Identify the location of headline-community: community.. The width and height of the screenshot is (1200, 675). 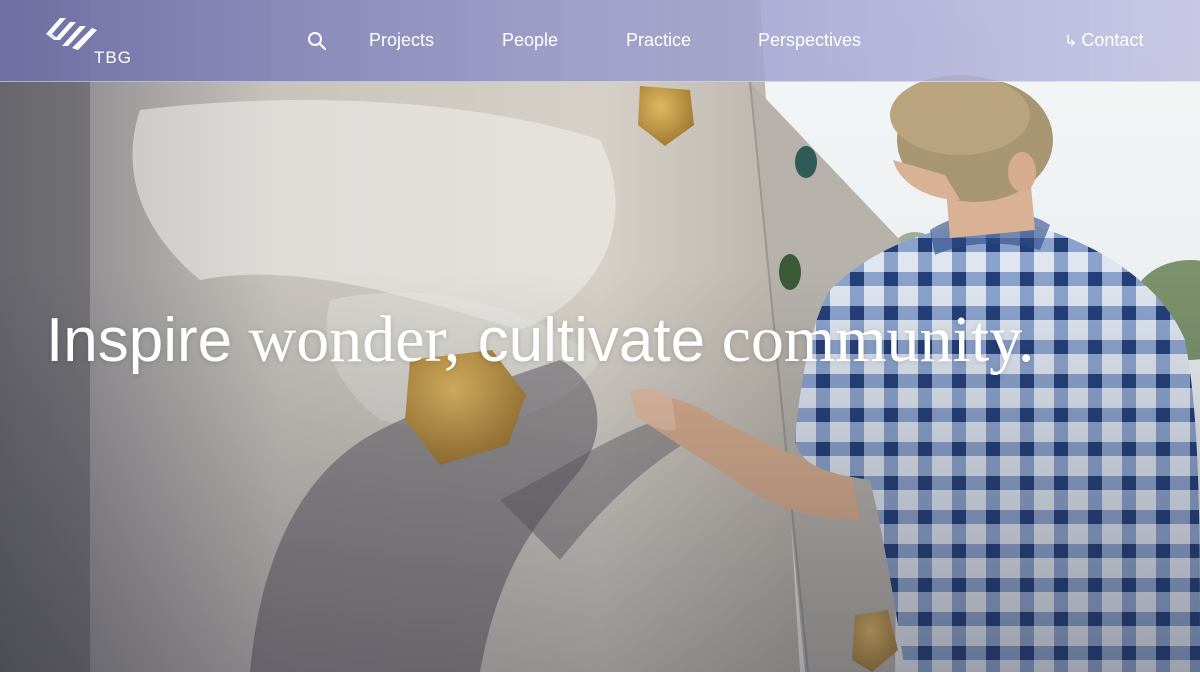
(870, 339).